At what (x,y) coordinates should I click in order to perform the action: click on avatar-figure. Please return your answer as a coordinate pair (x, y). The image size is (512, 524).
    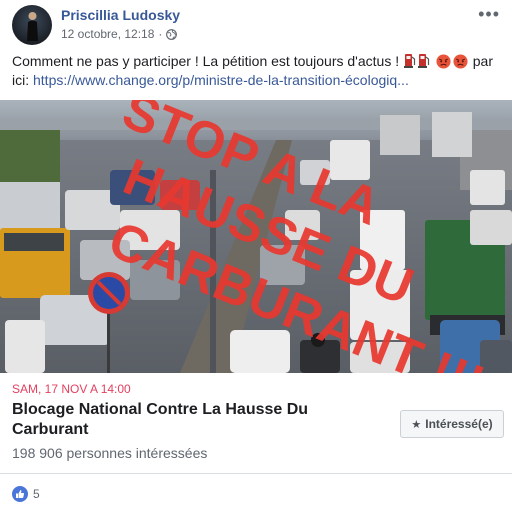
    Looking at the image, I should click on (32, 26).